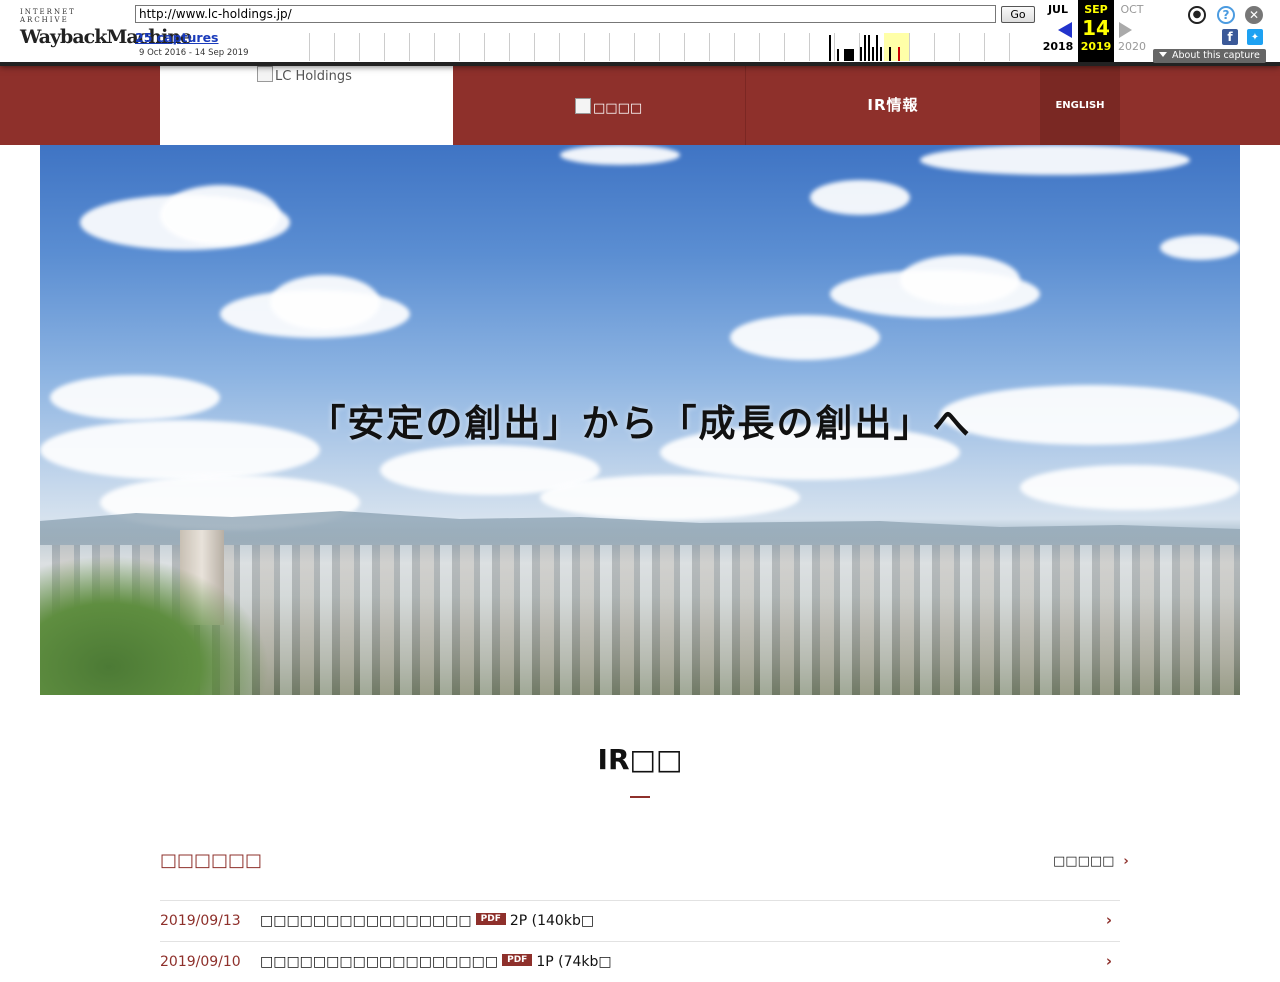  Describe the element at coordinates (48, 16) in the screenshot. I see `wayback-logo-top: INTERNET ARCHIVE` at that location.